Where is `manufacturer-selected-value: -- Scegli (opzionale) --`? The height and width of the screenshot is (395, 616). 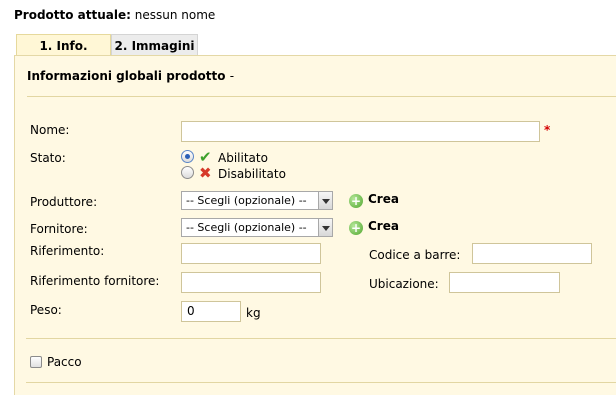
manufacturer-selected-value: -- Scegli (opzionale) -- is located at coordinates (246, 200).